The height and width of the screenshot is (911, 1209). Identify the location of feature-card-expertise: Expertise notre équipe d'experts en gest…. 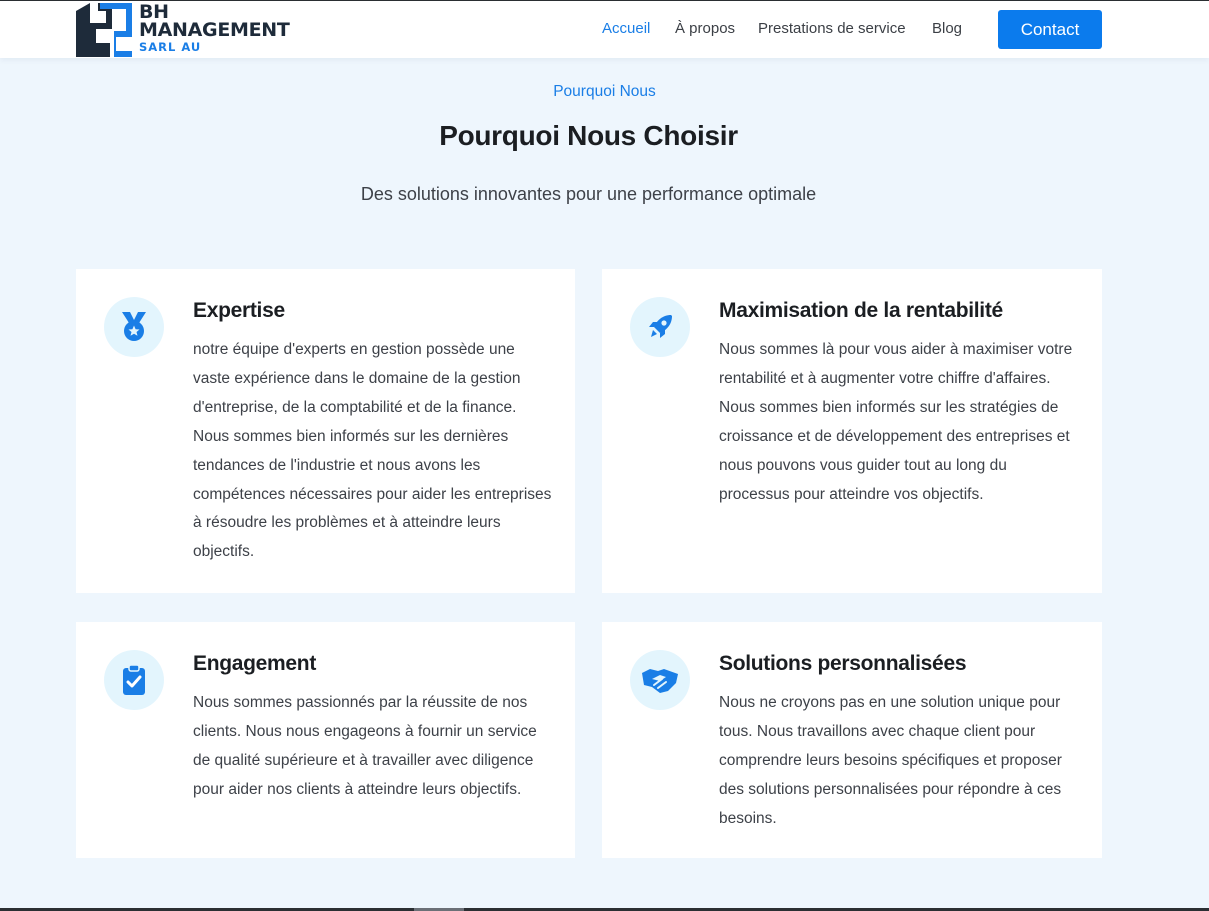
(325, 431).